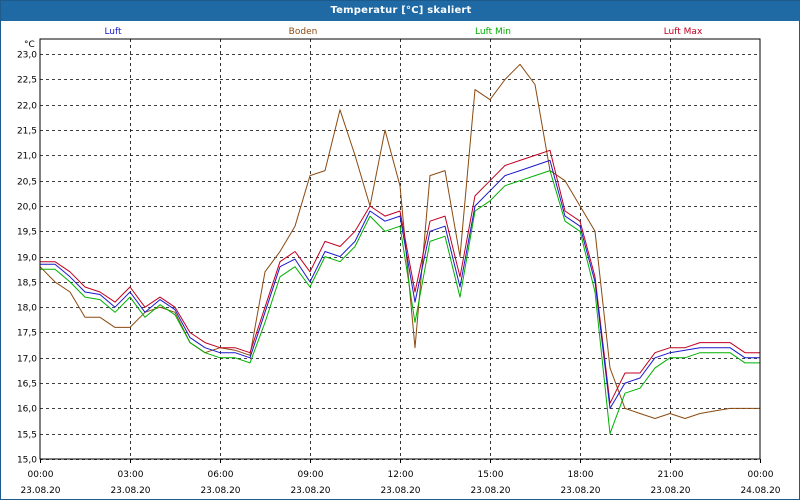 This screenshot has width=800, height=500. I want to click on x-tick-time: 09:00, so click(311, 475).